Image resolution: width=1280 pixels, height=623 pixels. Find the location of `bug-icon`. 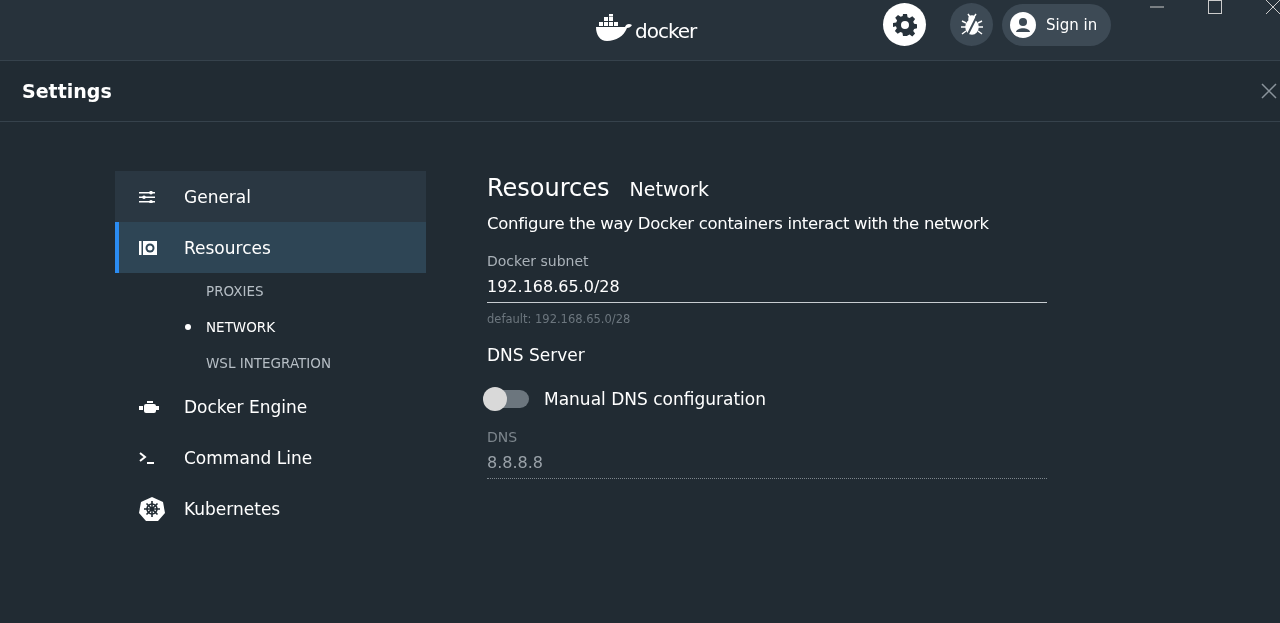

bug-icon is located at coordinates (971, 24).